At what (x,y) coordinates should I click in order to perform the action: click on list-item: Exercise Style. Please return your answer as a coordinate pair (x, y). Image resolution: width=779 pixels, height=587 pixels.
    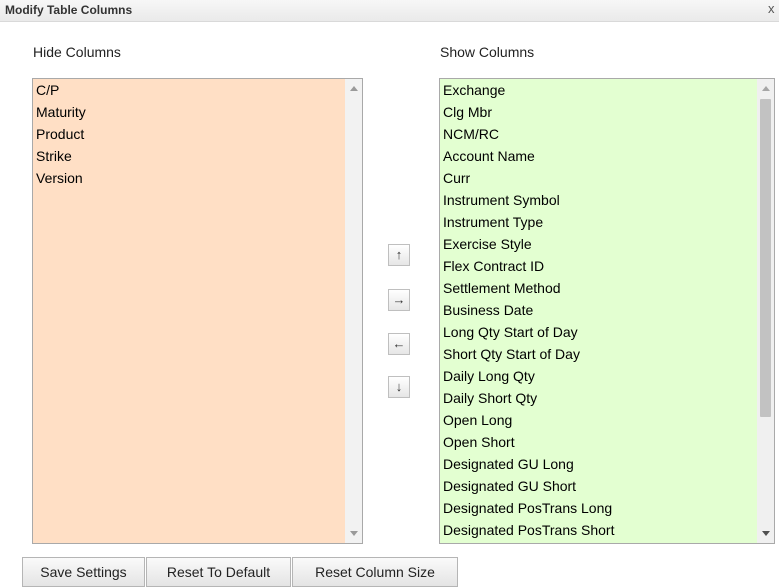
    Looking at the image, I should click on (528, 244).